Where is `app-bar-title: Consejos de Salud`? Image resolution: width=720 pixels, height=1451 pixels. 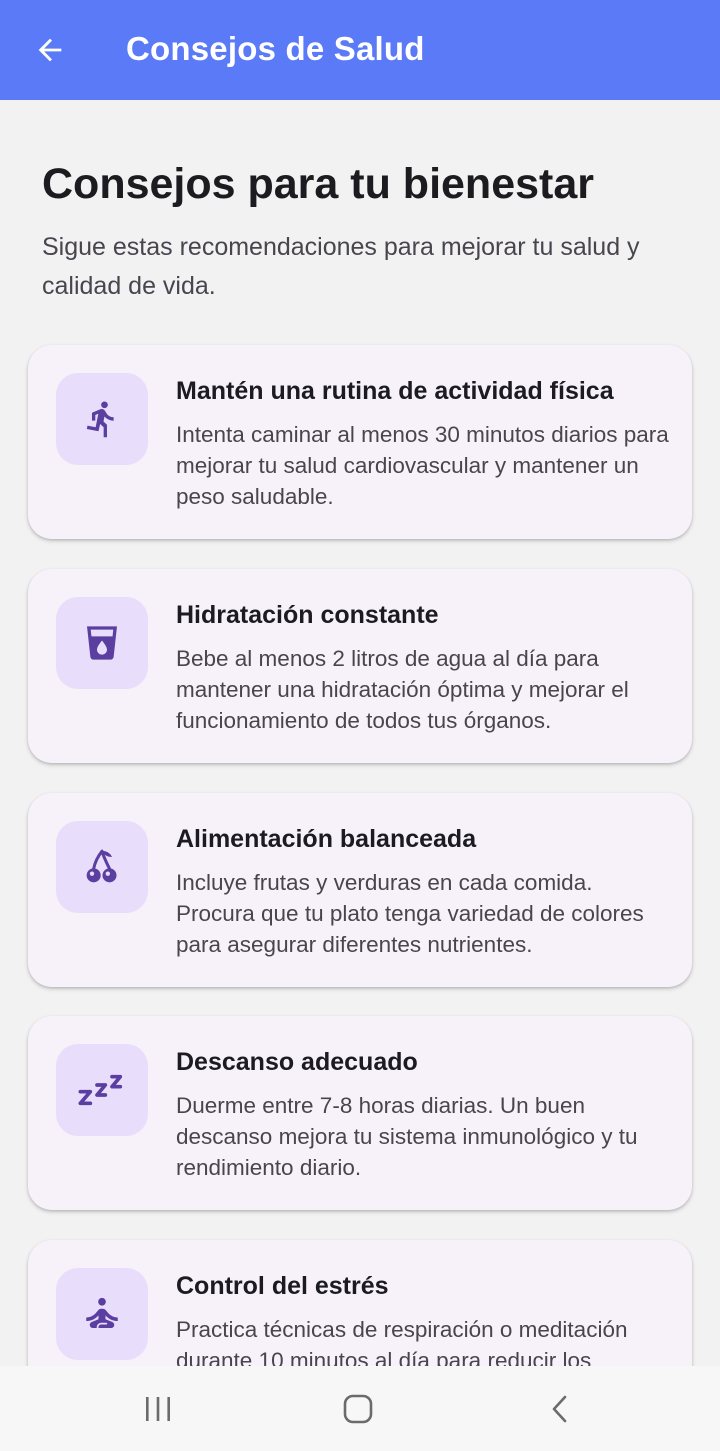
app-bar-title: Consejos de Salud is located at coordinates (275, 48).